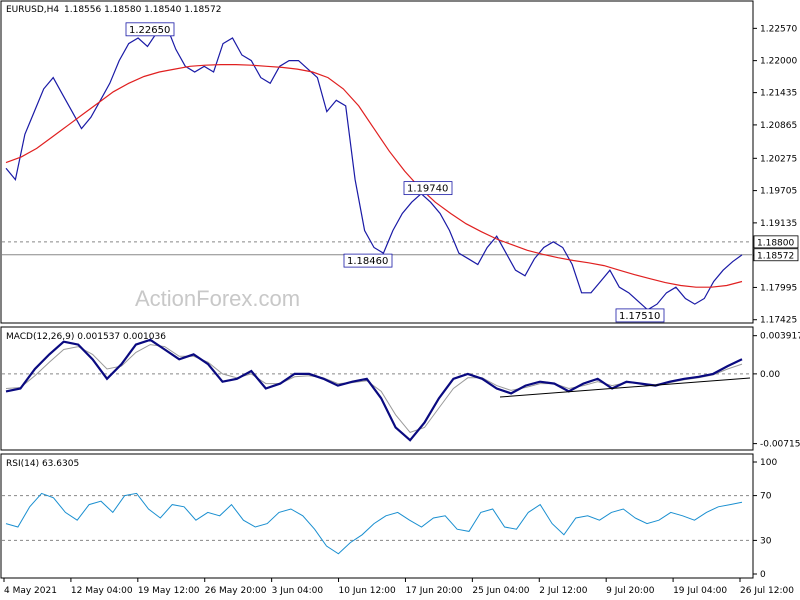 The height and width of the screenshot is (600, 800). Describe the element at coordinates (770, 375) in the screenshot. I see `macd-tick-label: 0.00` at that location.